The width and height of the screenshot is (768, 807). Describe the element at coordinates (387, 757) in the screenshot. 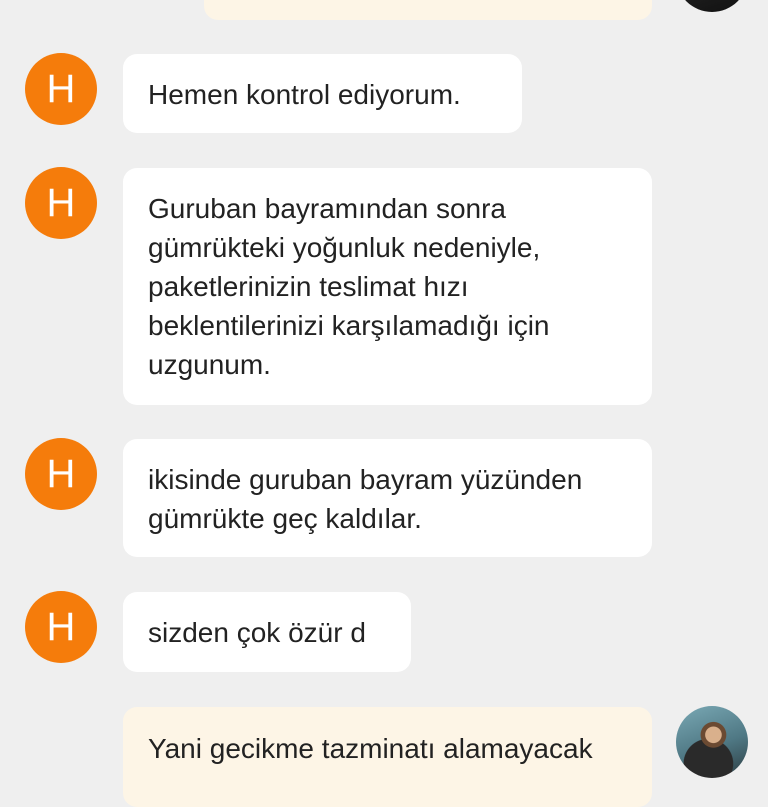

I see `chat-bubble-user: Yani gecikme tazminatı alamayacak` at that location.